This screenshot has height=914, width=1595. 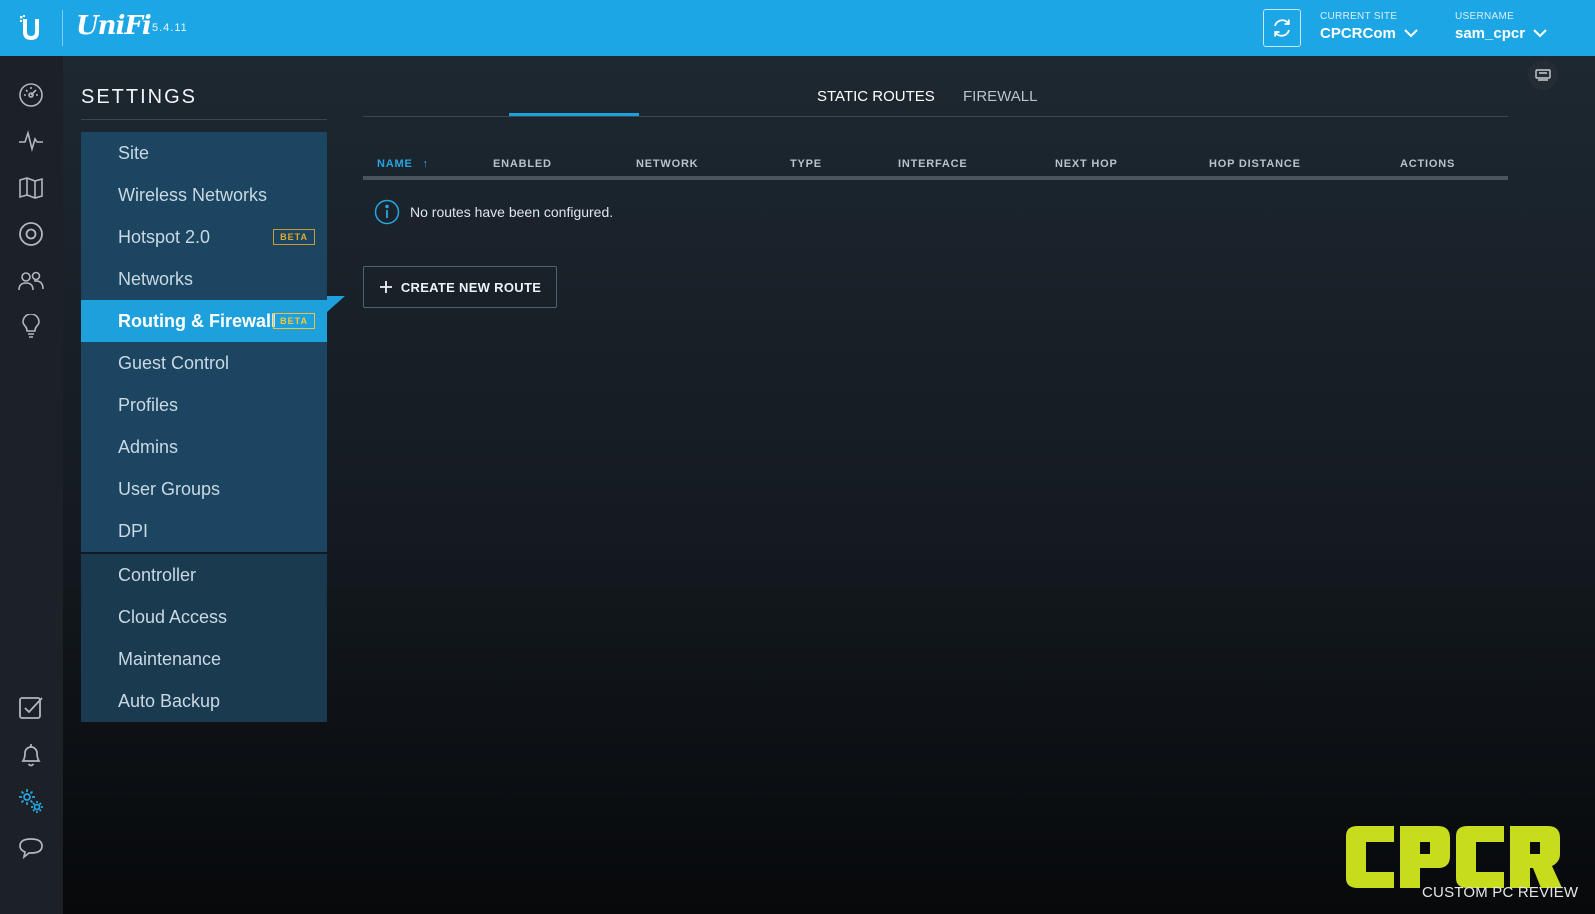 I want to click on empty-state-message: No routes have been configured., so click(x=512, y=212).